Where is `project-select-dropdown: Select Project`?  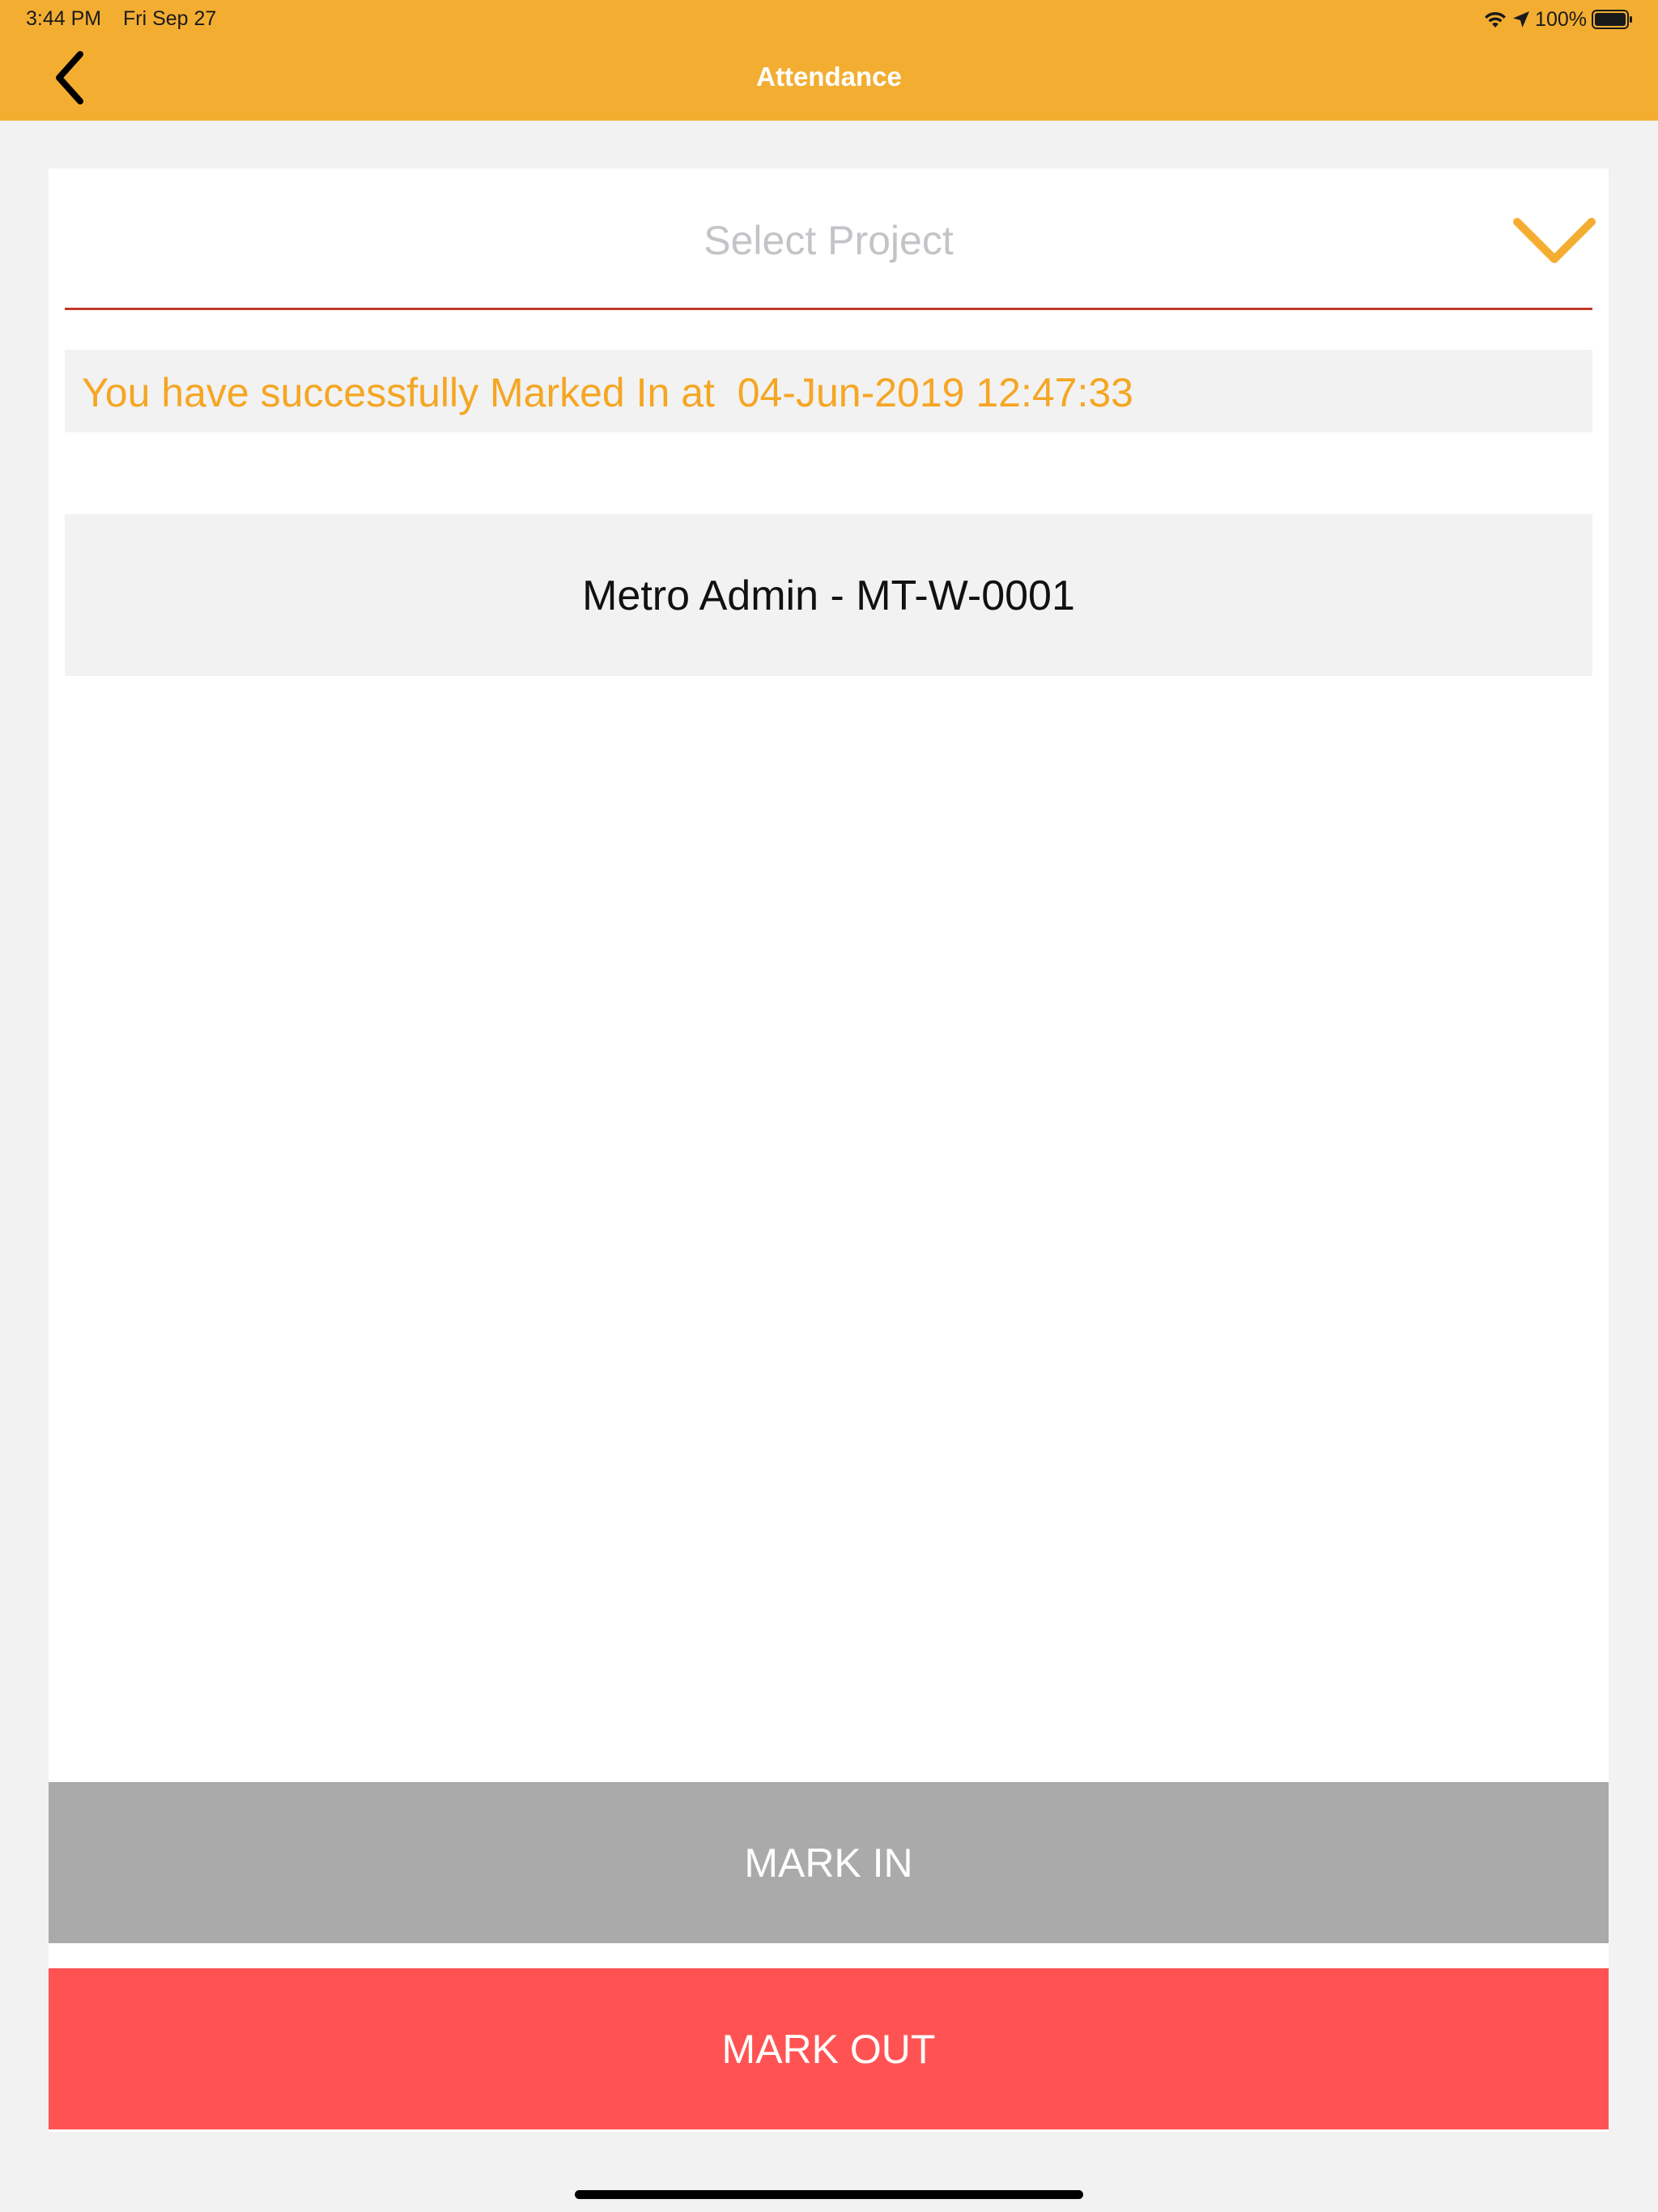
project-select-dropdown: Select Project is located at coordinates (830, 239).